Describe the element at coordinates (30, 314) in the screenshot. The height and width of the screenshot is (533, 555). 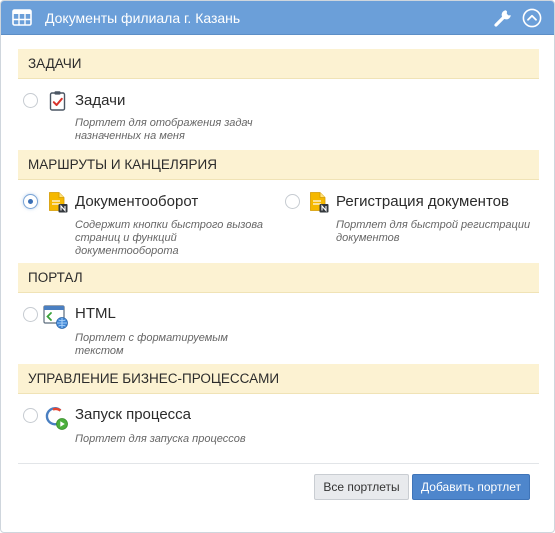
I see `portlet-radio-html` at that location.